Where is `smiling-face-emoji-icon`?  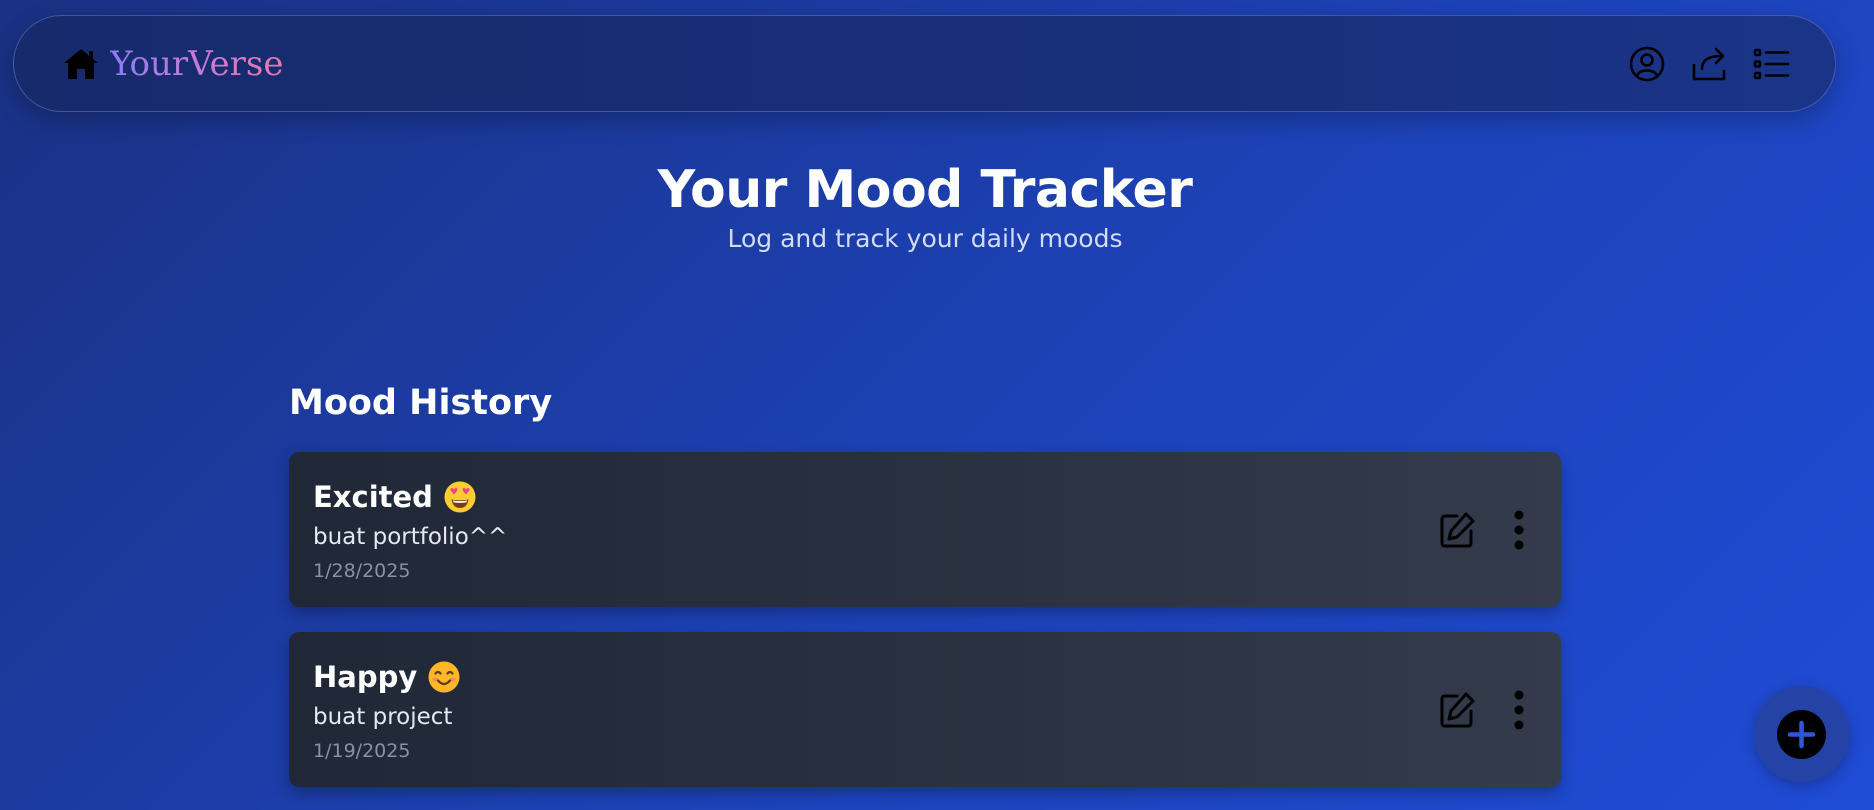 smiling-face-emoji-icon is located at coordinates (444, 677).